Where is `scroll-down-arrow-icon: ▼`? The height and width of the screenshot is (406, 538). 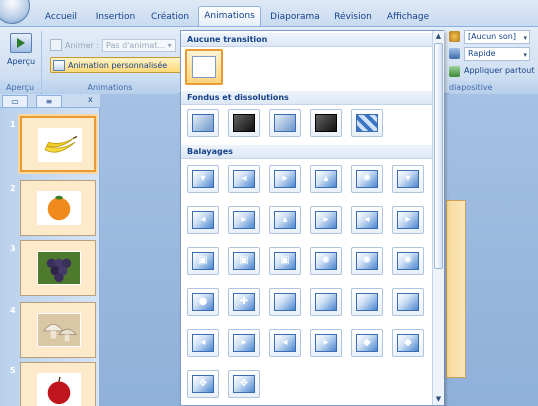
scroll-down-arrow-icon: ▼ is located at coordinates (438, 399).